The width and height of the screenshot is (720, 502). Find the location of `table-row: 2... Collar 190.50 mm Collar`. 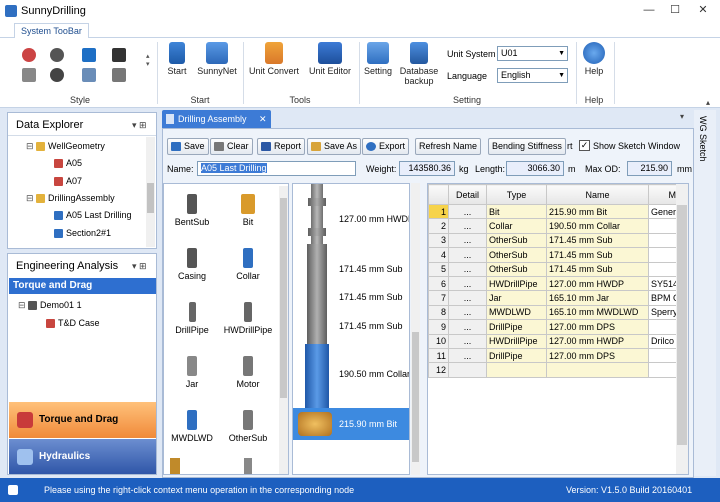

table-row: 2... Collar 190.50 mm Collar is located at coordinates (558, 226).